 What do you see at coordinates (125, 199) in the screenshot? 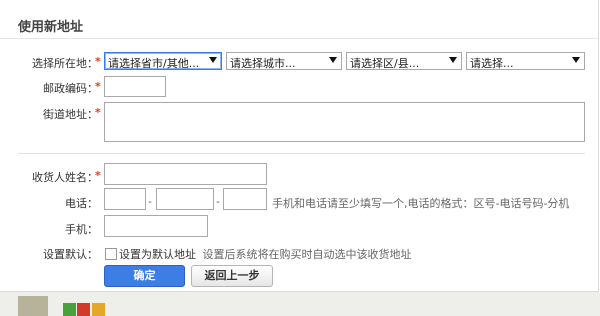
I see `phone-area-code-input` at bounding box center [125, 199].